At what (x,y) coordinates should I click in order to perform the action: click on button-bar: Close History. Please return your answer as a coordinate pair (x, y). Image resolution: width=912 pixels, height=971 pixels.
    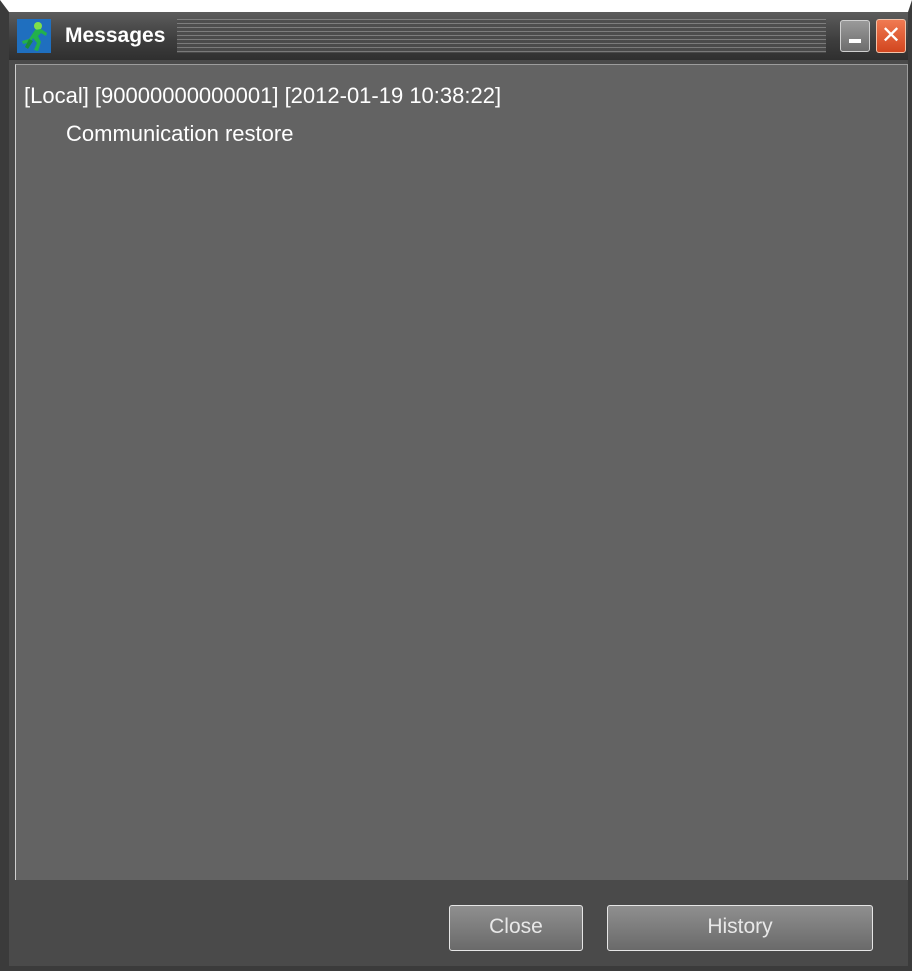
    Looking at the image, I should click on (458, 923).